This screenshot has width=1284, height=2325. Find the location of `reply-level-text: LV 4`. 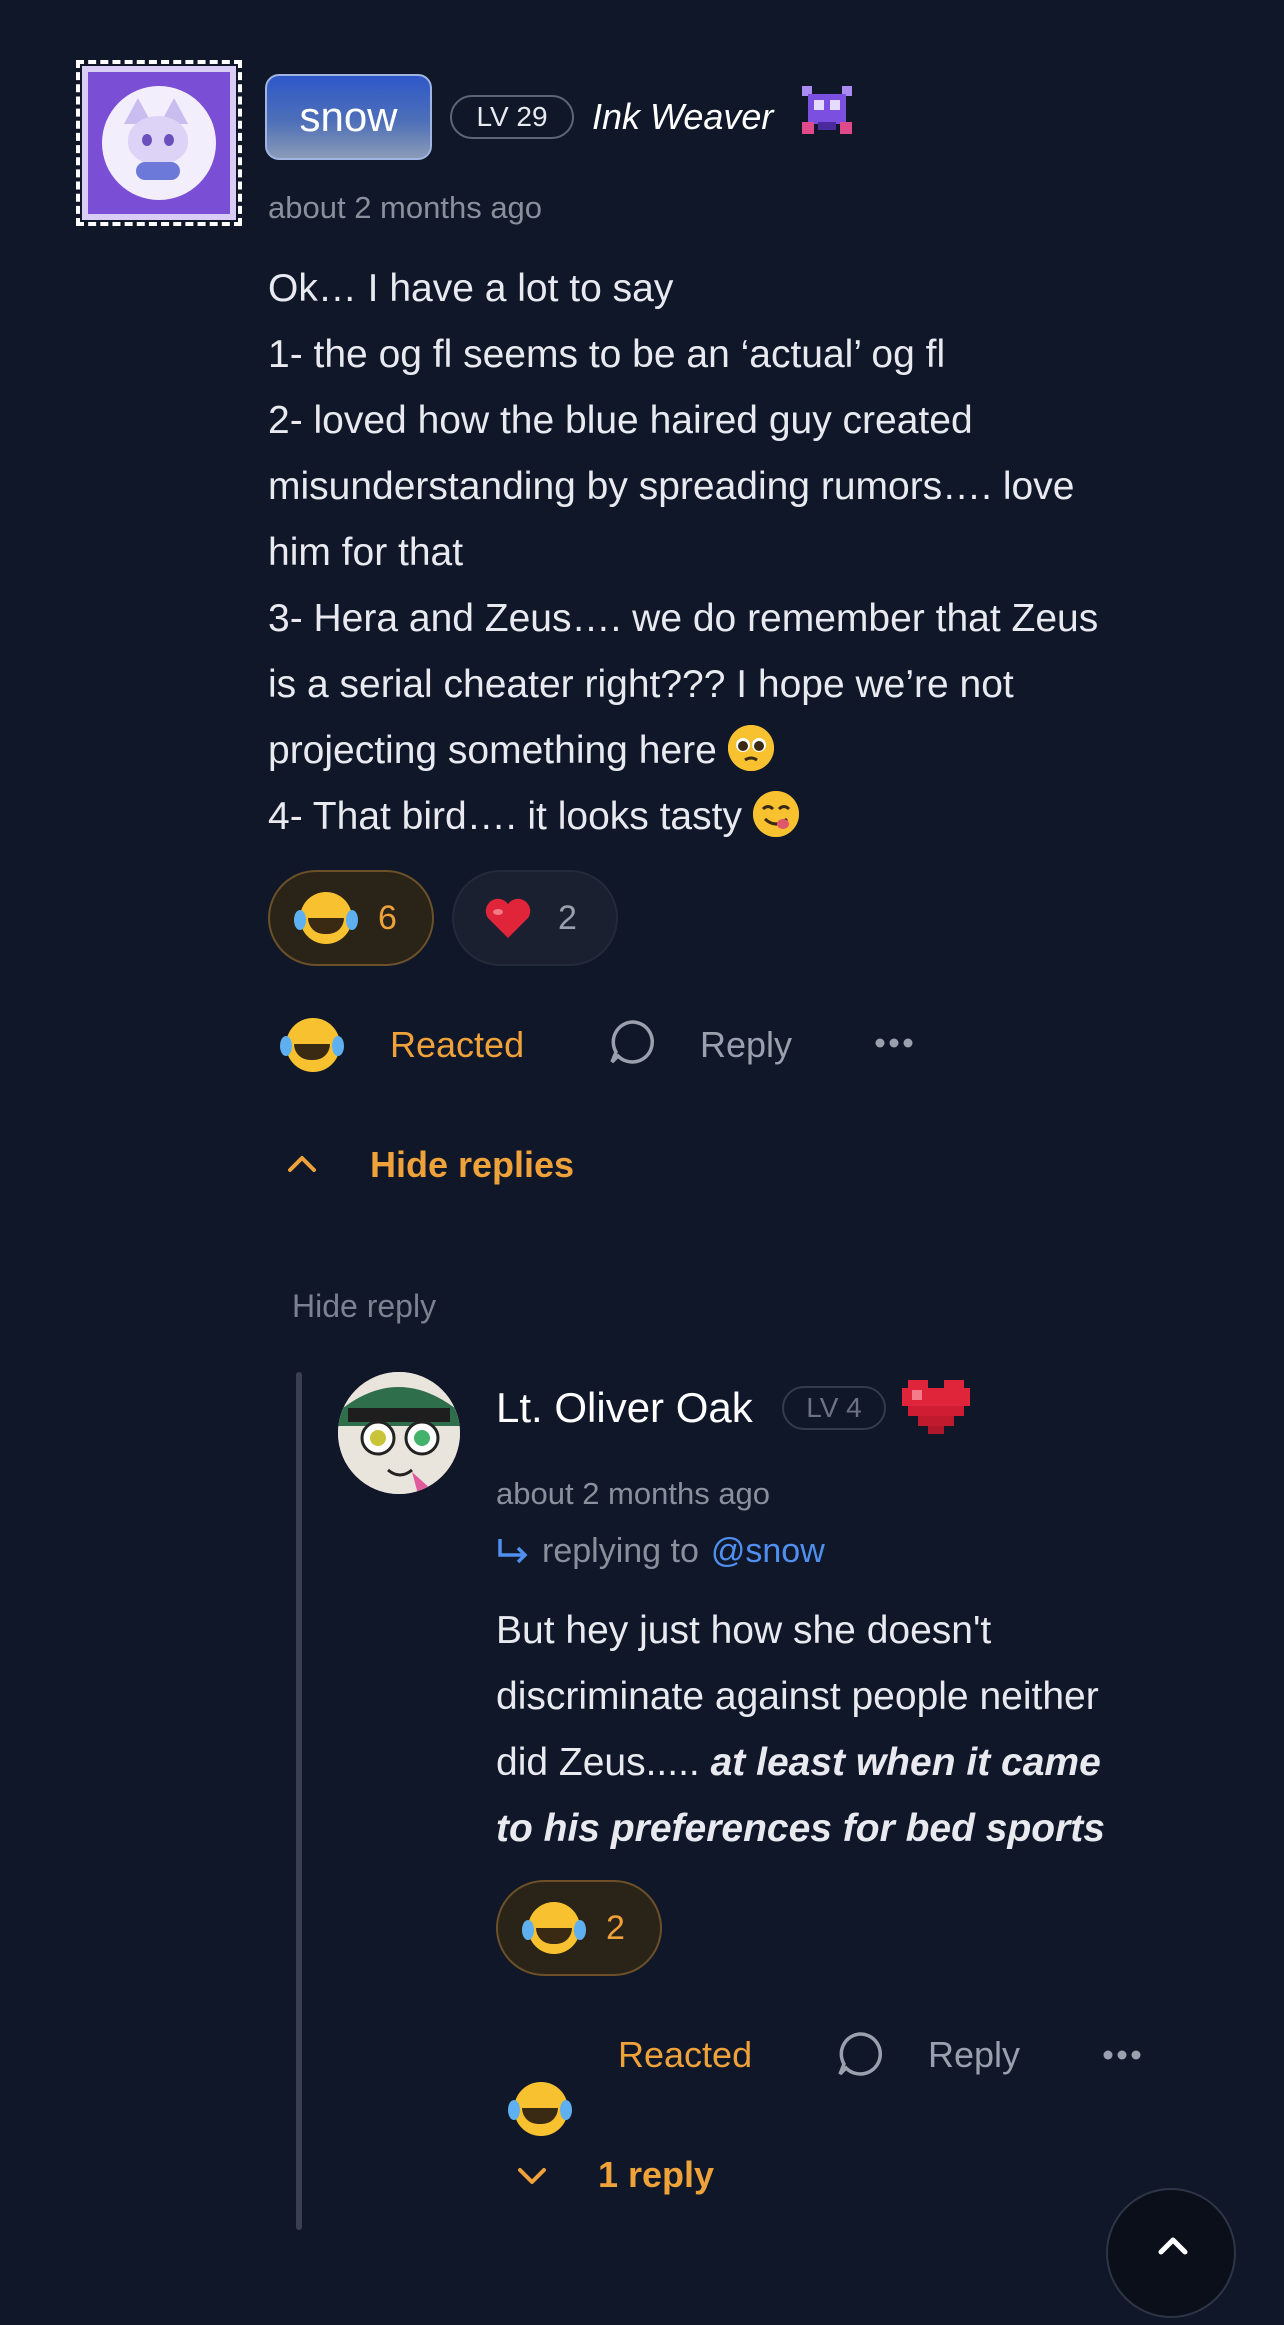

reply-level-text: LV 4 is located at coordinates (834, 1407).